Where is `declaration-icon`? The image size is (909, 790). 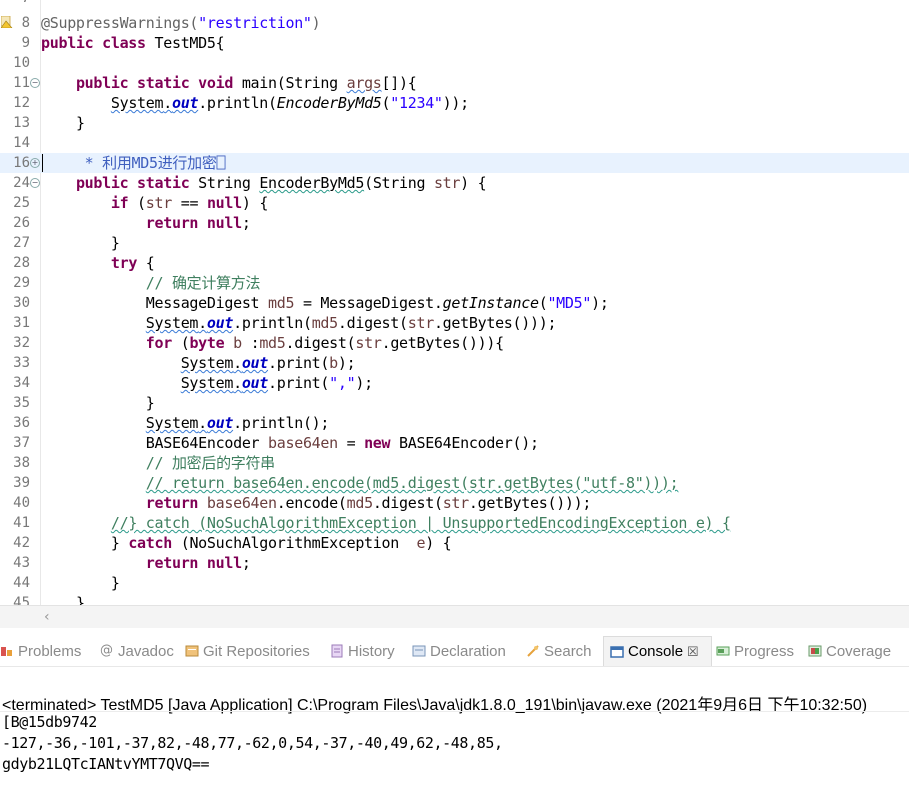 declaration-icon is located at coordinates (419, 651).